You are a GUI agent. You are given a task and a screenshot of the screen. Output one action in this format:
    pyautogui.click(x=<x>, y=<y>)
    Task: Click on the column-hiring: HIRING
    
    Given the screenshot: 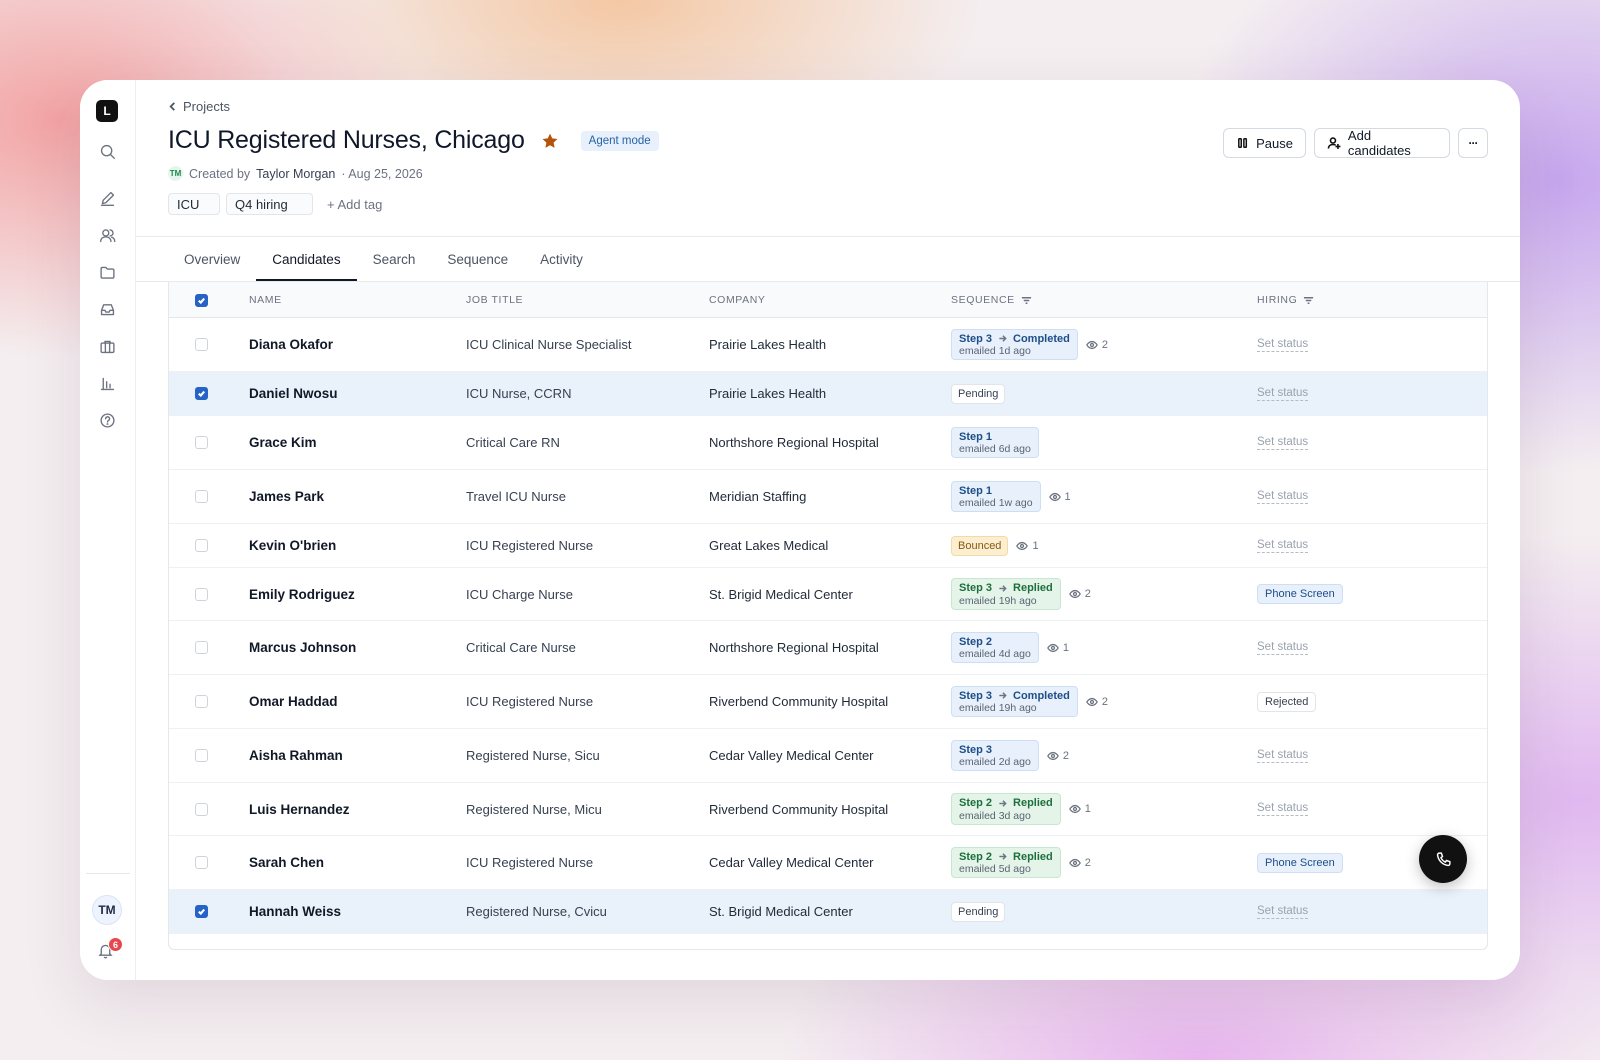 What is the action you would take?
    pyautogui.click(x=1285, y=300)
    